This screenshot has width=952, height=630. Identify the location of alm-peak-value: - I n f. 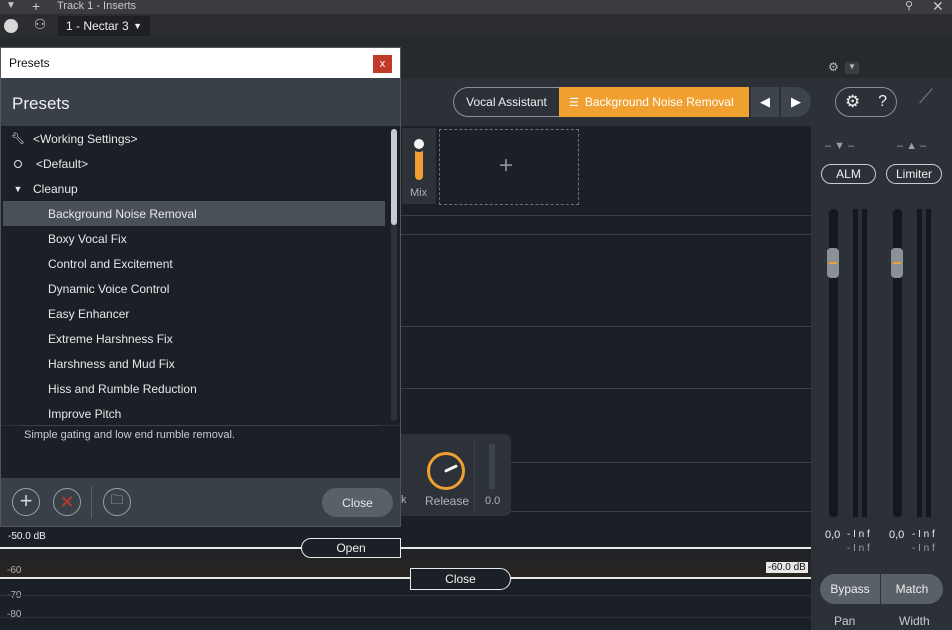
(858, 534).